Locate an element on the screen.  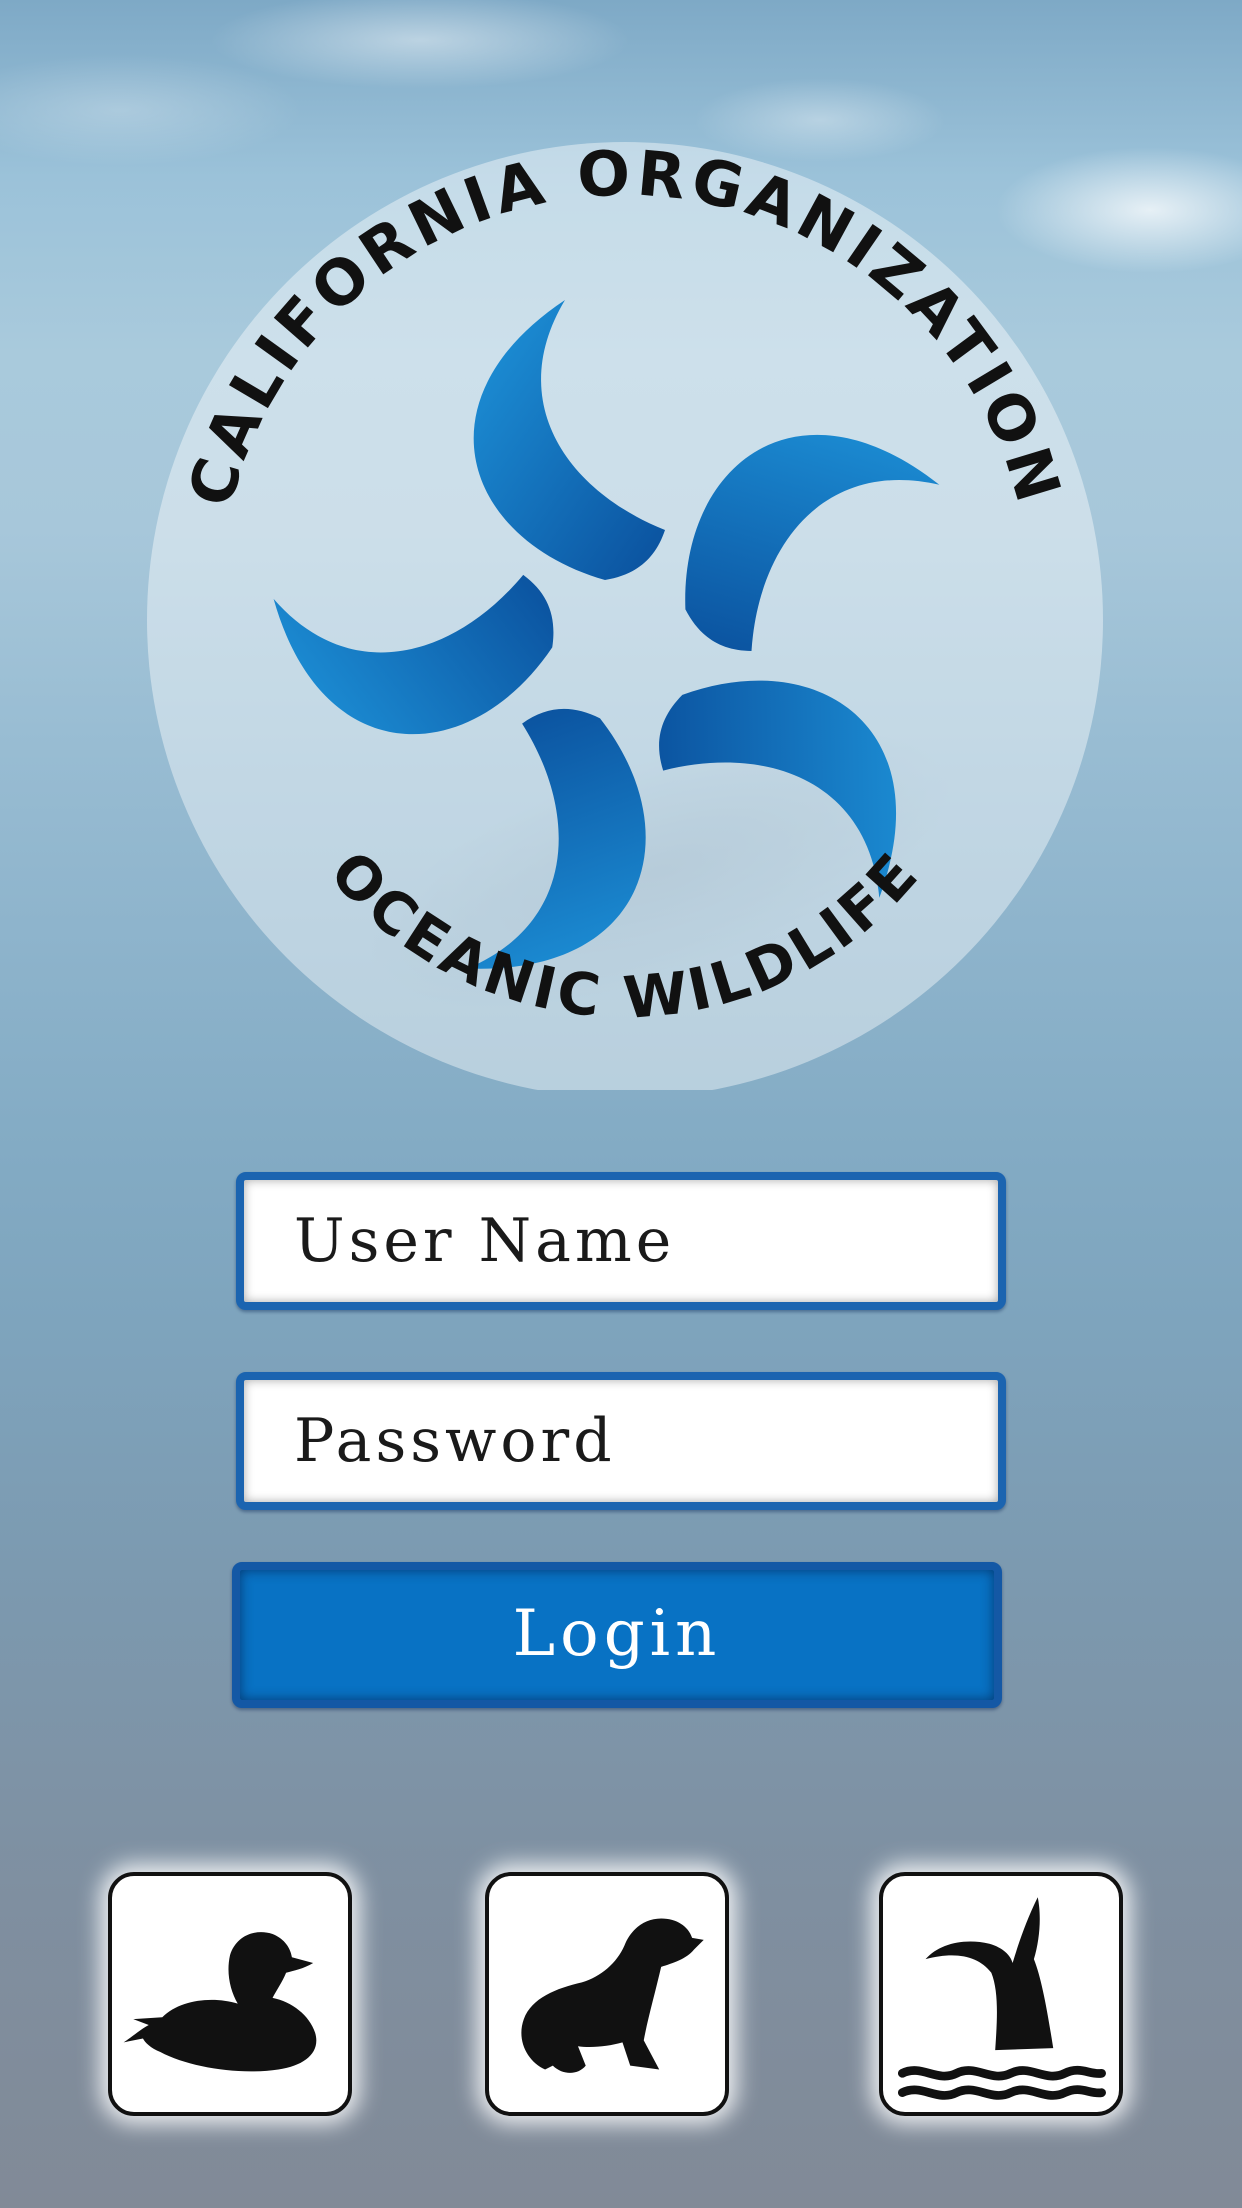
whale-tail-category-button is located at coordinates (1001, 1994).